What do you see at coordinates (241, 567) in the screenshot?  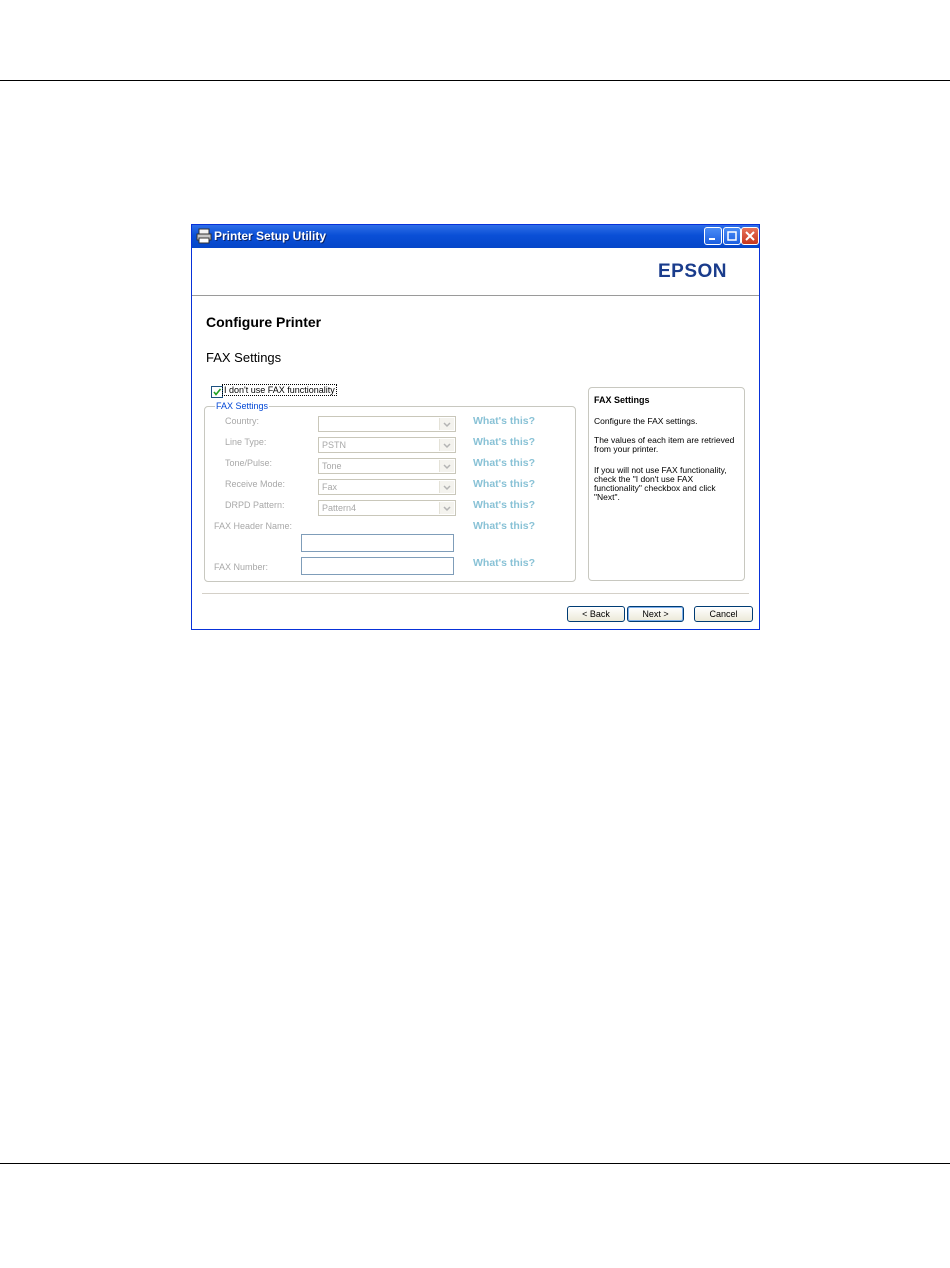 I see `fax-number-label: FAX Number:` at bounding box center [241, 567].